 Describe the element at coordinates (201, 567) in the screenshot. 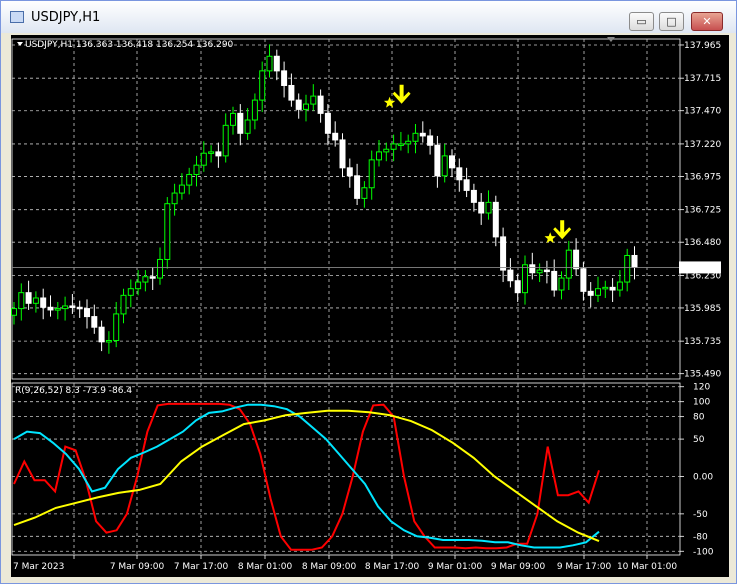

I see `time-axis-label: 7 Mar 17:00` at that location.